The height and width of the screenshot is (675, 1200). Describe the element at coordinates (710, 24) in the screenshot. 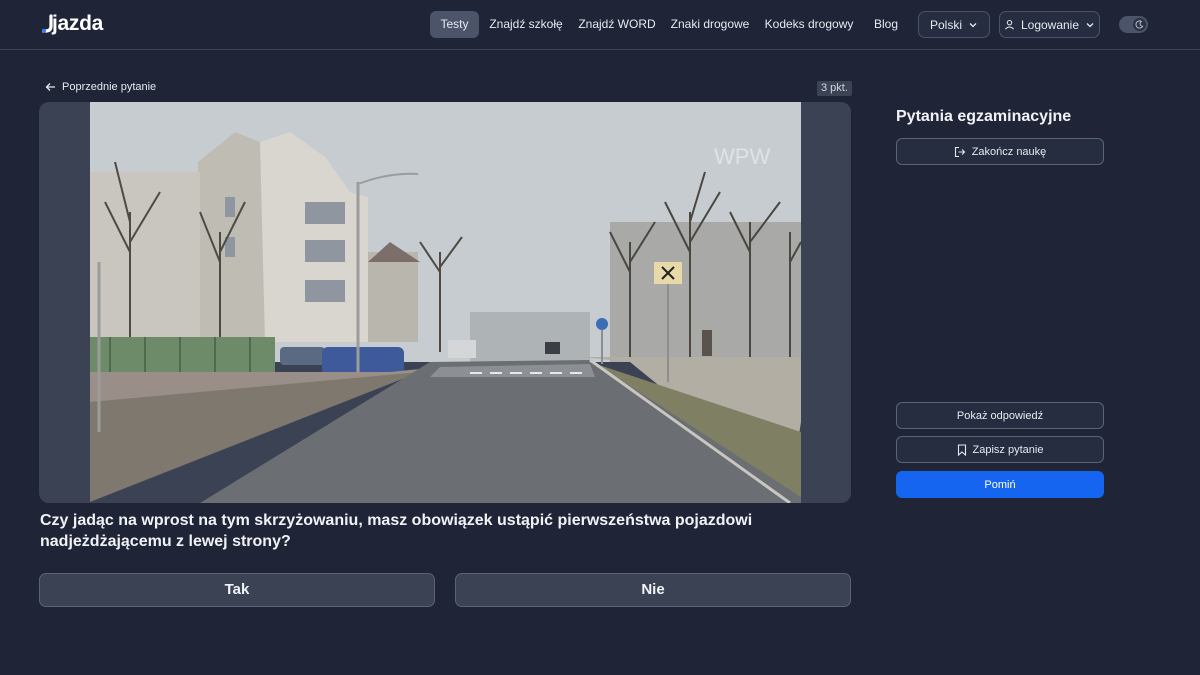

I see `nav-znaki-drogowe: Znaki drogowe` at that location.